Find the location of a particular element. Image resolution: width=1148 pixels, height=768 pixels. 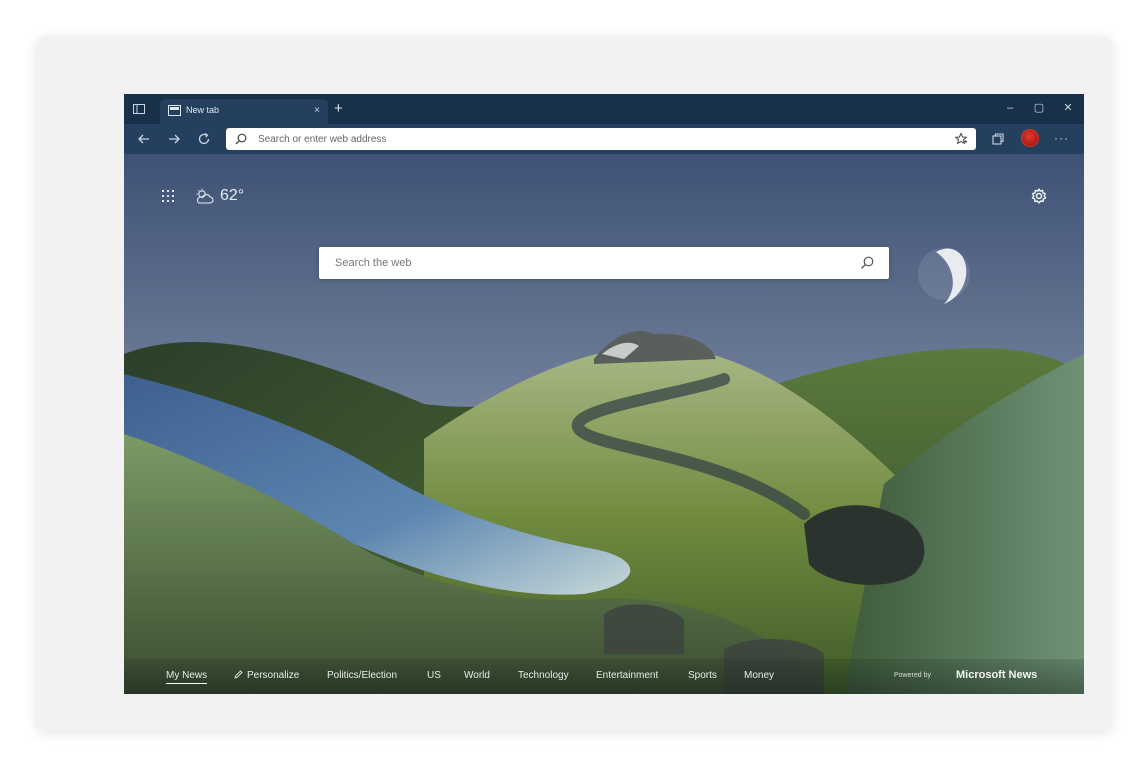

navigation-toolbar: ··· is located at coordinates (604, 139).